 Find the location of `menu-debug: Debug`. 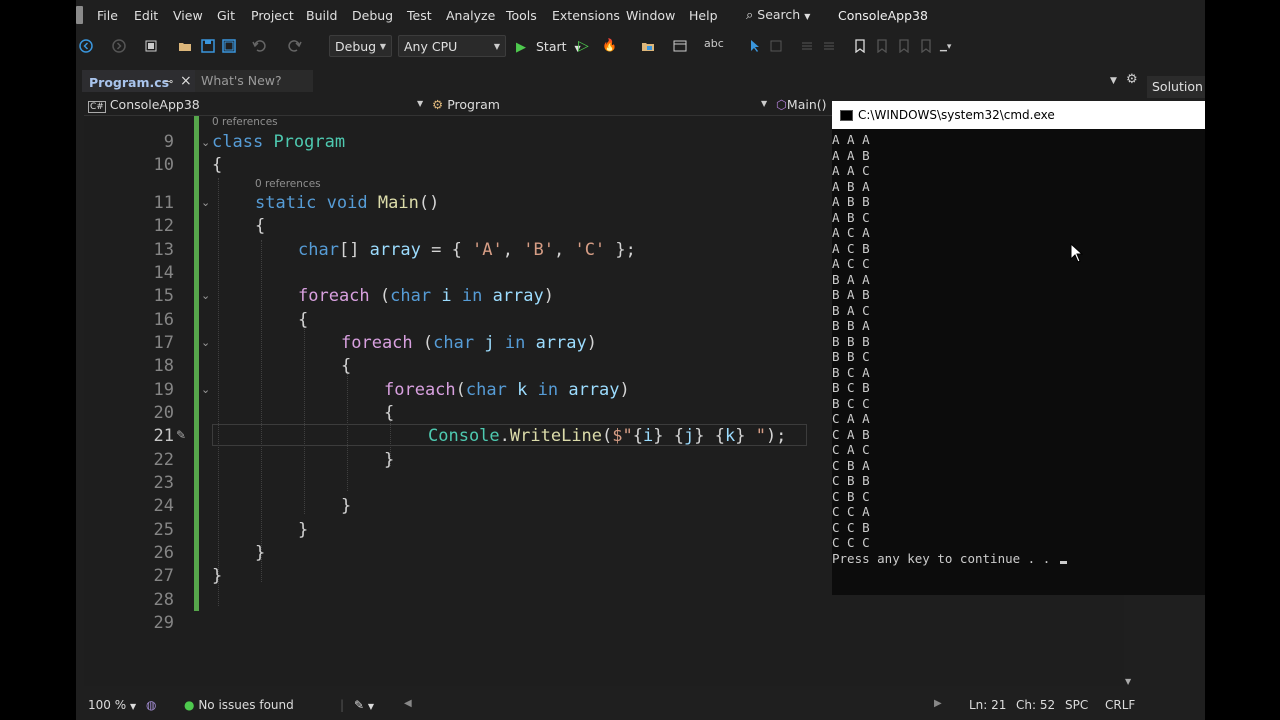

menu-debug: Debug is located at coordinates (372, 15).